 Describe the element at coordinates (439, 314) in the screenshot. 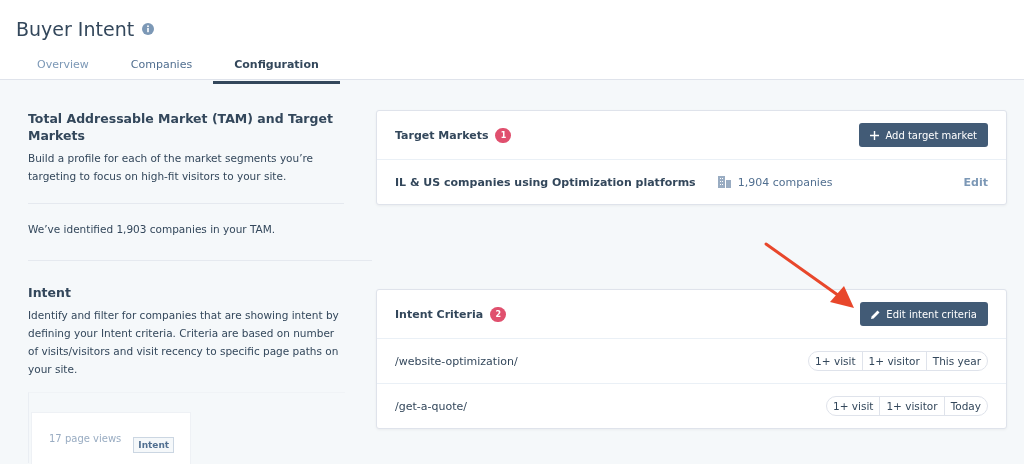

I see `card-title: Intent Criteria` at that location.